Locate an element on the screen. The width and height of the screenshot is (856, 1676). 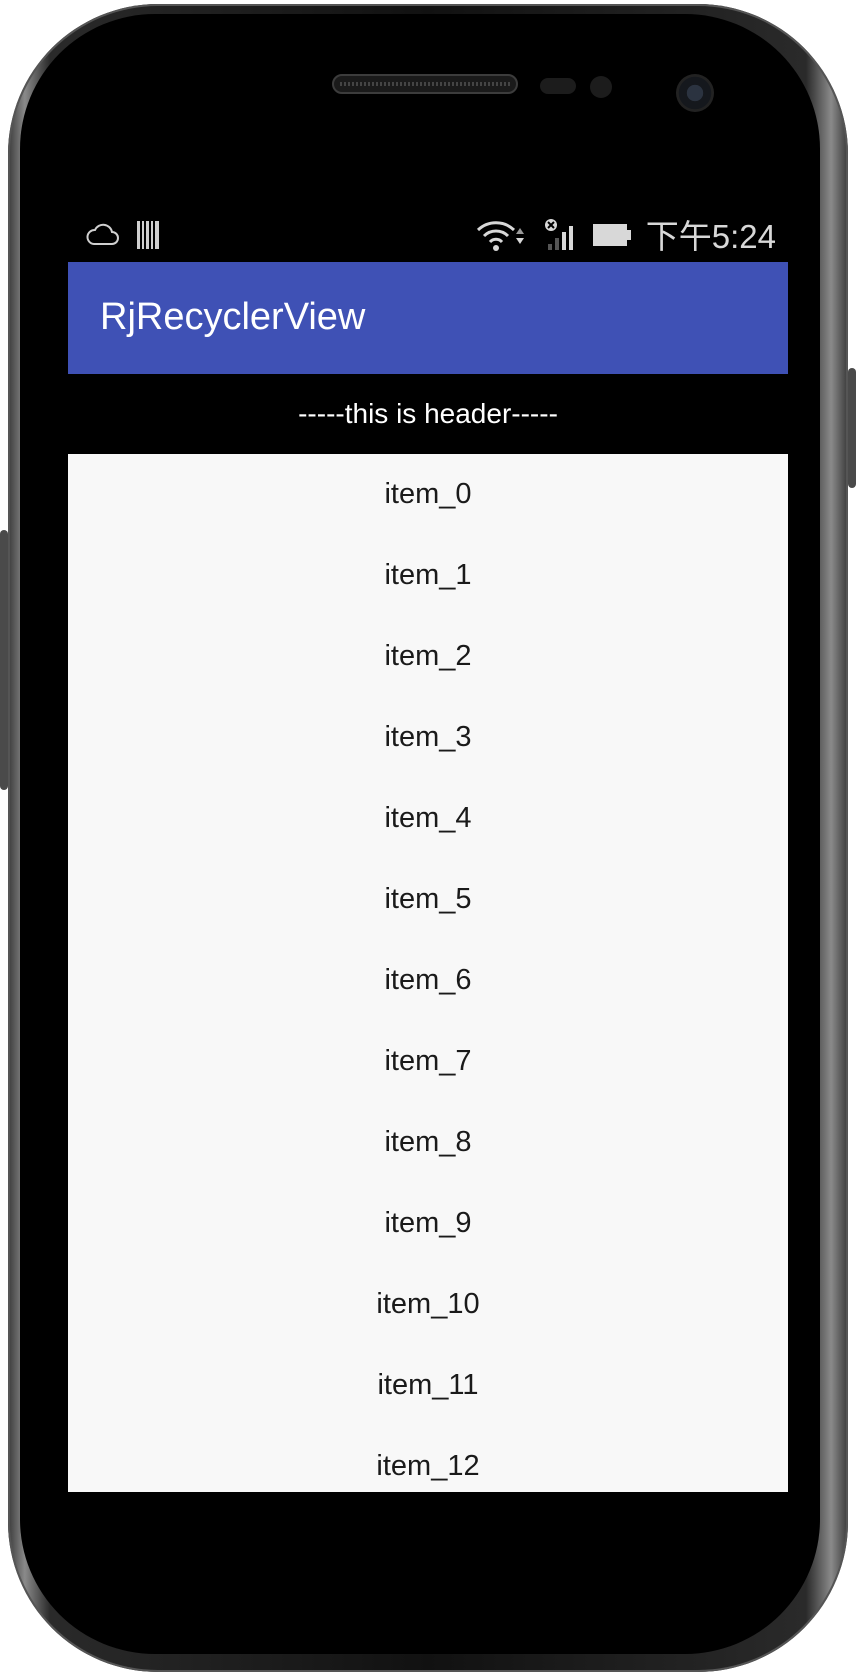
list-item: item_12 is located at coordinates (428, 1459).